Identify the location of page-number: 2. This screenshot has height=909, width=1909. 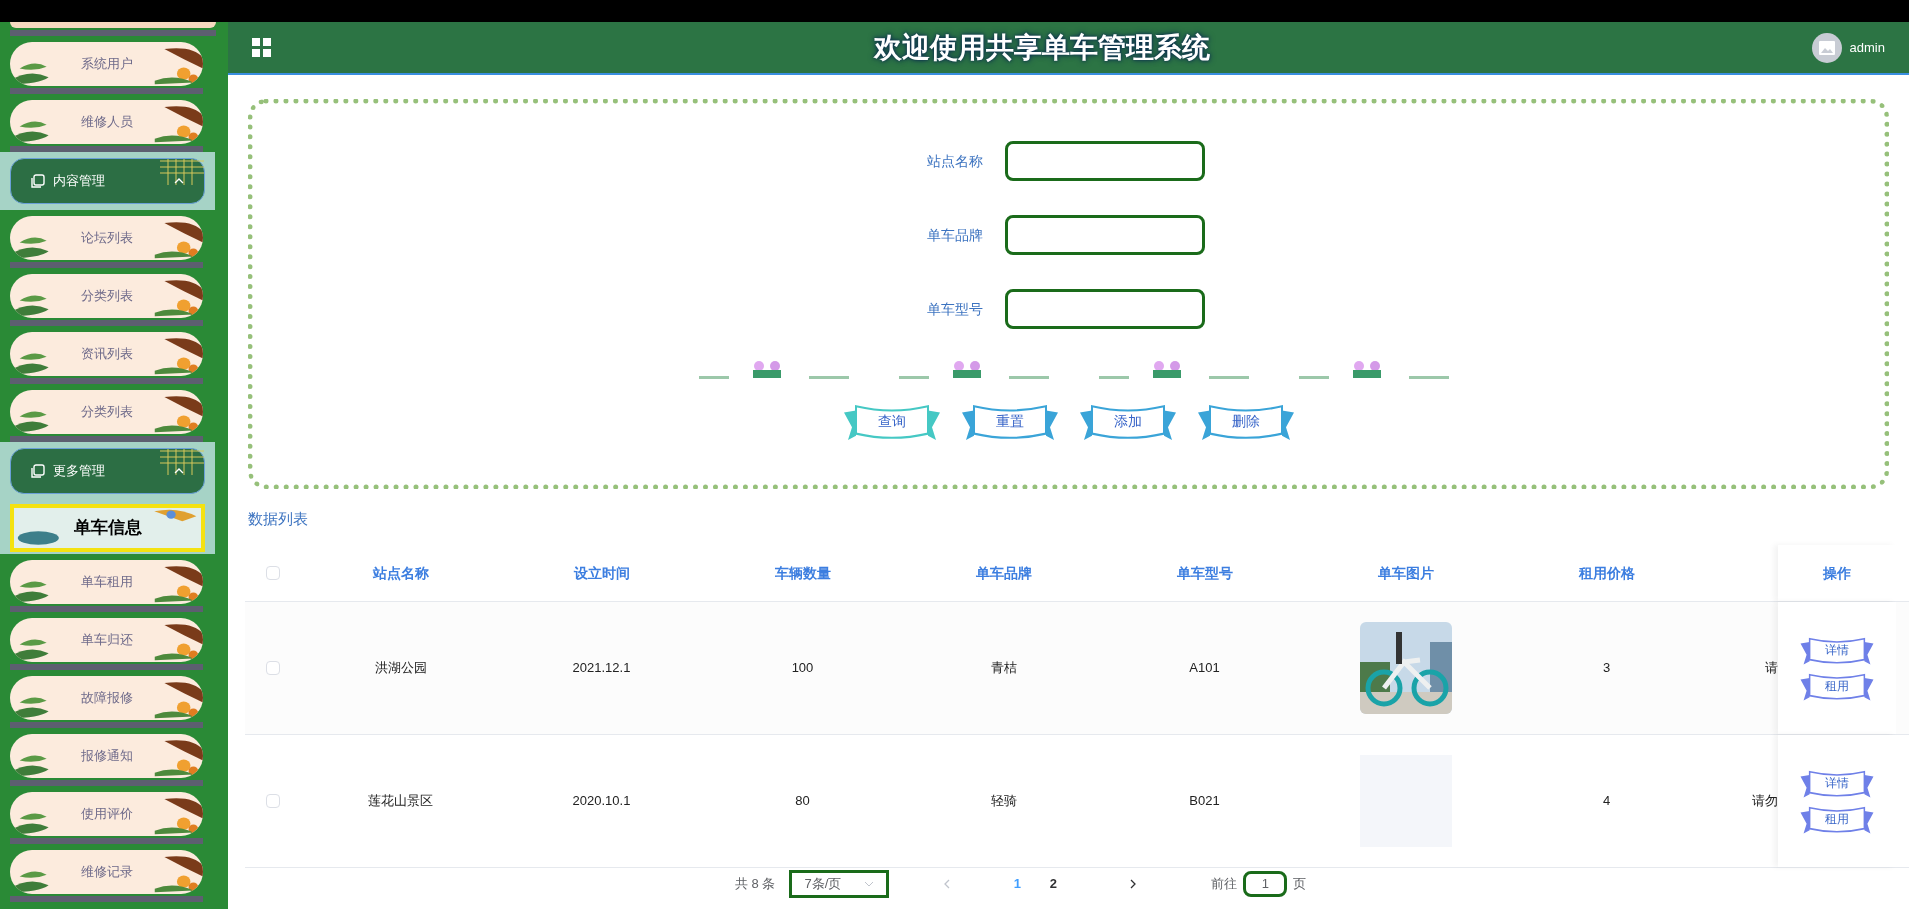
(1053, 883).